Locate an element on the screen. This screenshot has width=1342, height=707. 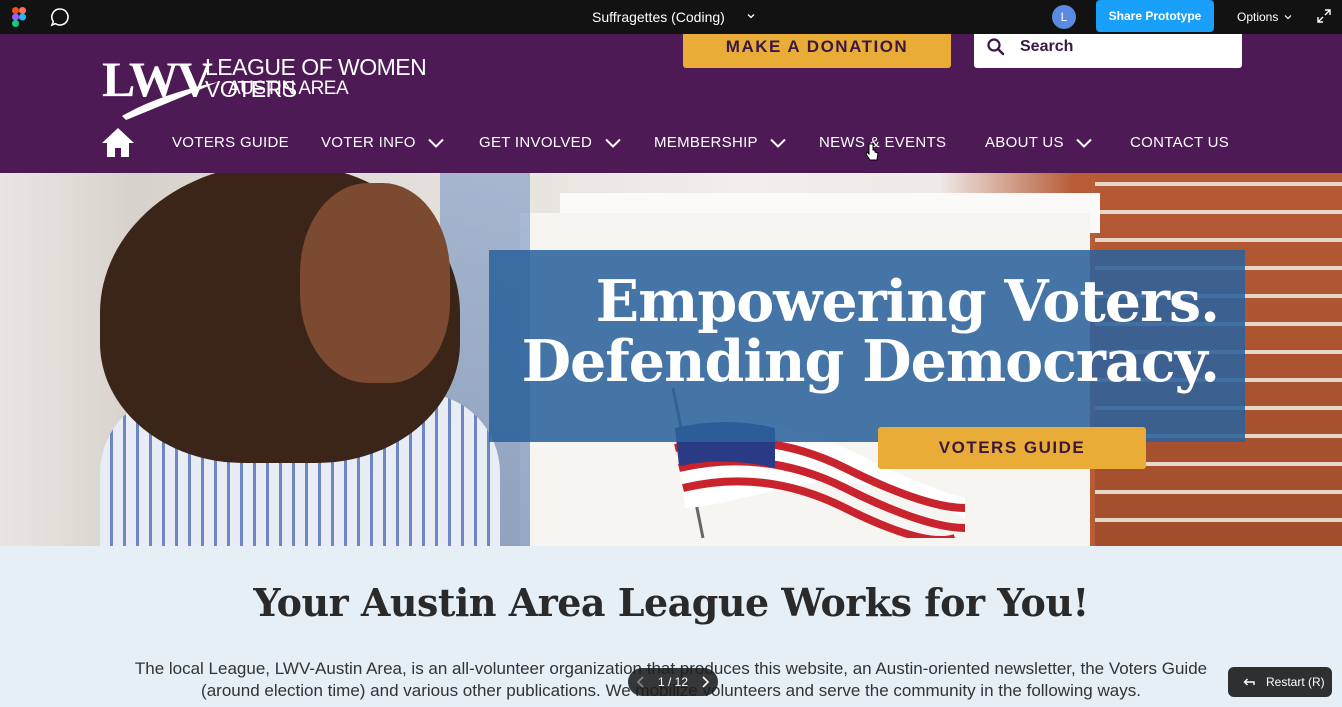
nav-membership: MEMBERSHIP is located at coordinates (720, 142).